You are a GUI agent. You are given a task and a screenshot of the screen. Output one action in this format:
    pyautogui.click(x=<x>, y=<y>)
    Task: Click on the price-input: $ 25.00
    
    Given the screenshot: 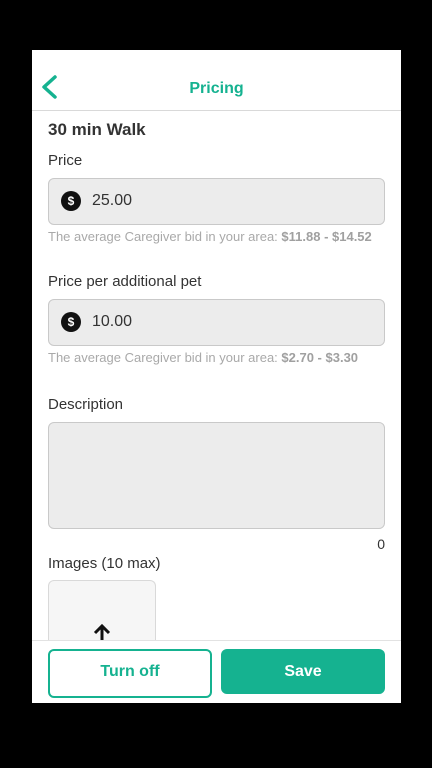 What is the action you would take?
    pyautogui.click(x=216, y=201)
    